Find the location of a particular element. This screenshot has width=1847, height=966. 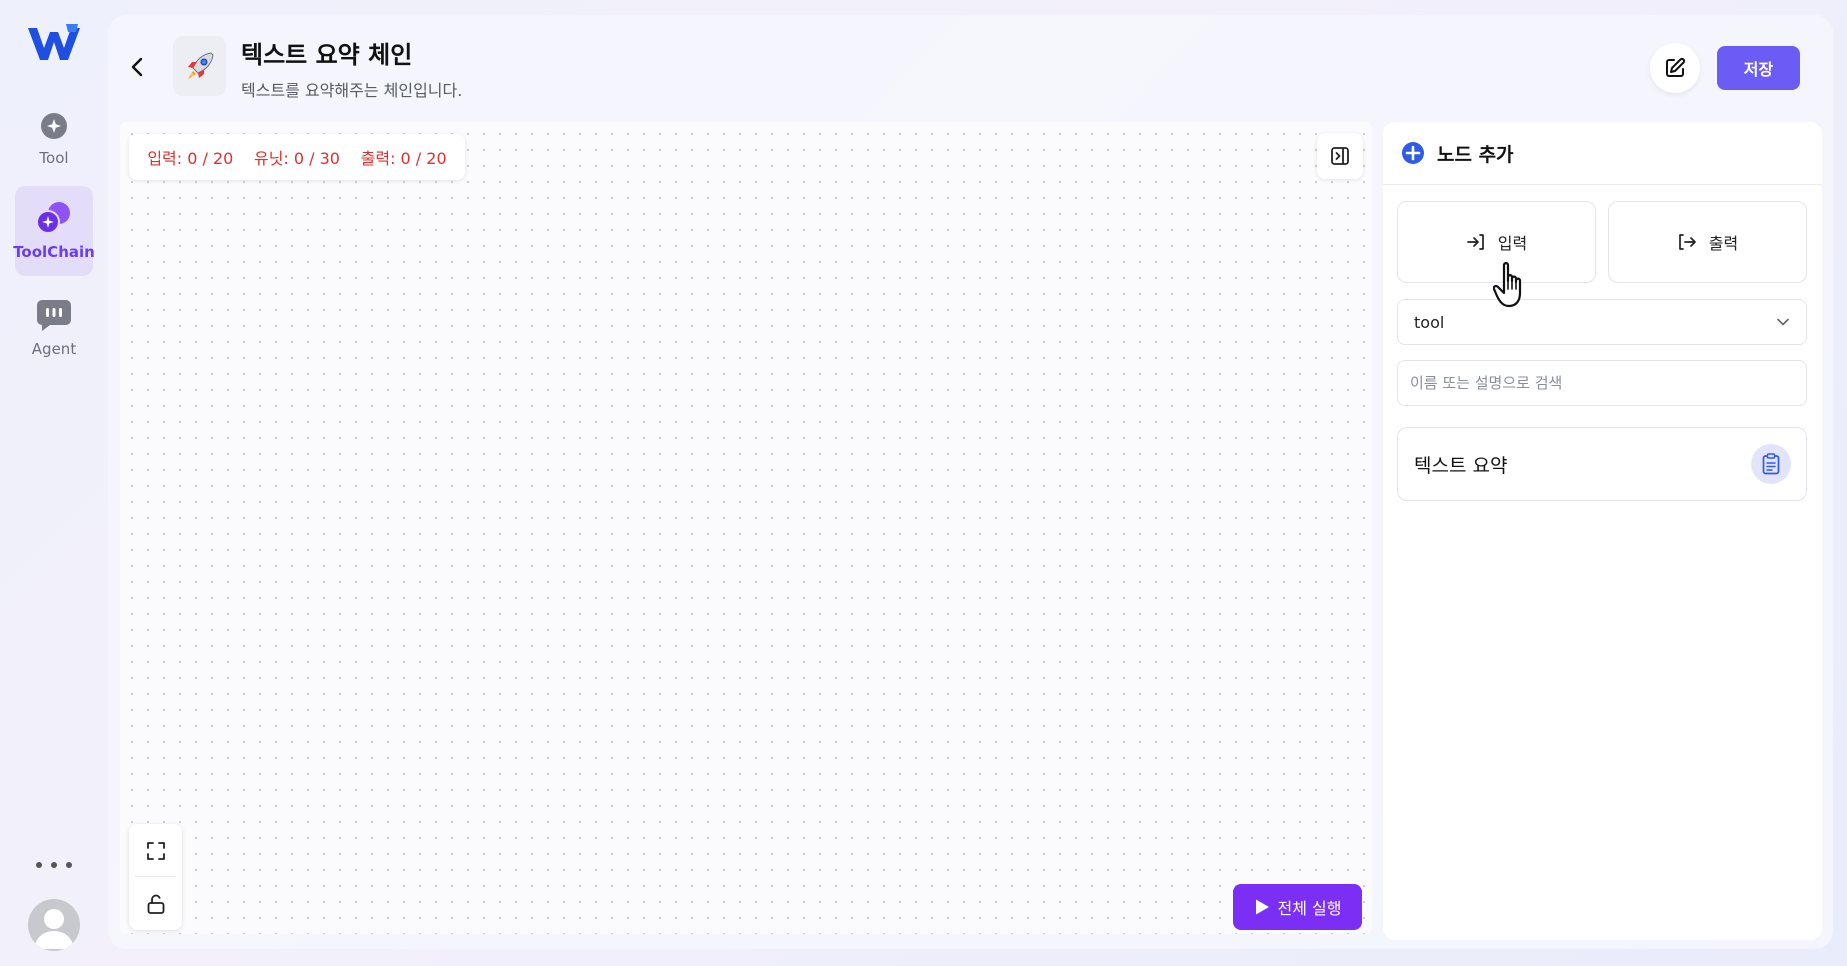

unlock-icon is located at coordinates (155, 904).